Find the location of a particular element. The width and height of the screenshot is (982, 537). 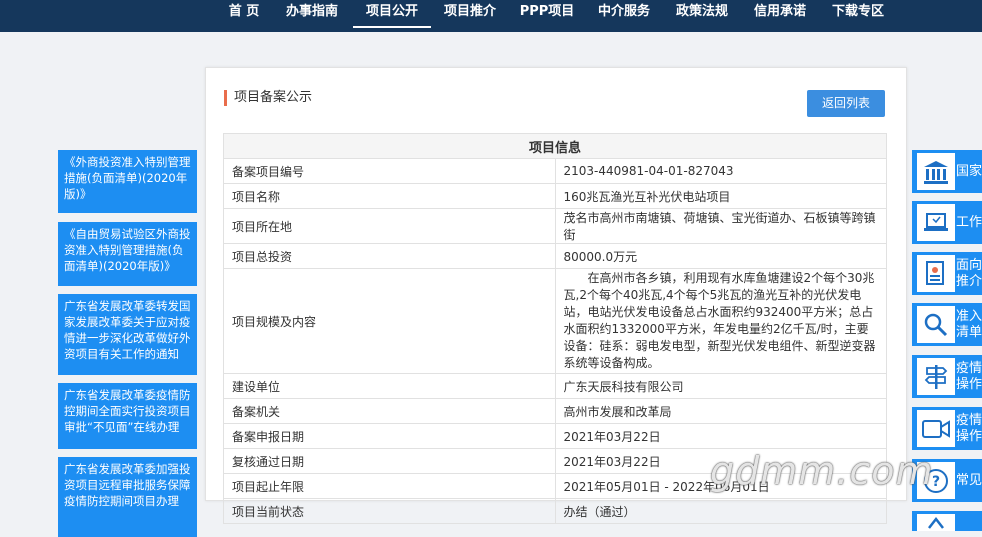

panel-title: 项目备案公示 is located at coordinates (268, 98).